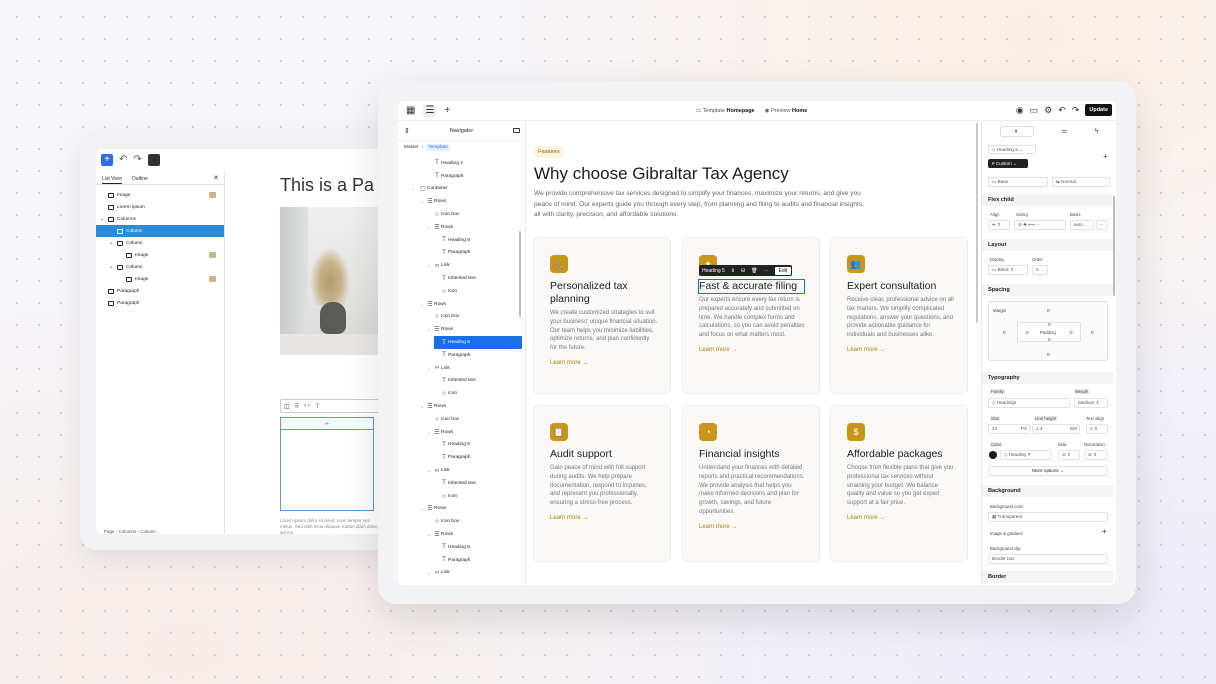 This screenshot has width=1216, height=684. I want to click on add-class-icon: +, so click(1105, 156).